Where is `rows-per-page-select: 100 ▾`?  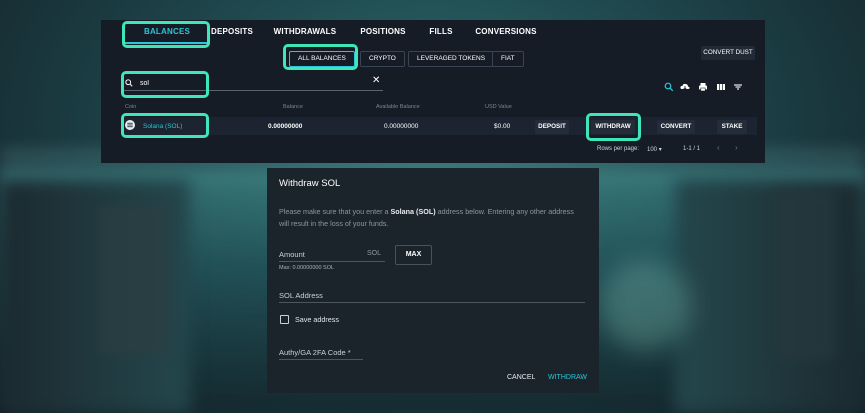
rows-per-page-select: 100 ▾ is located at coordinates (654, 149).